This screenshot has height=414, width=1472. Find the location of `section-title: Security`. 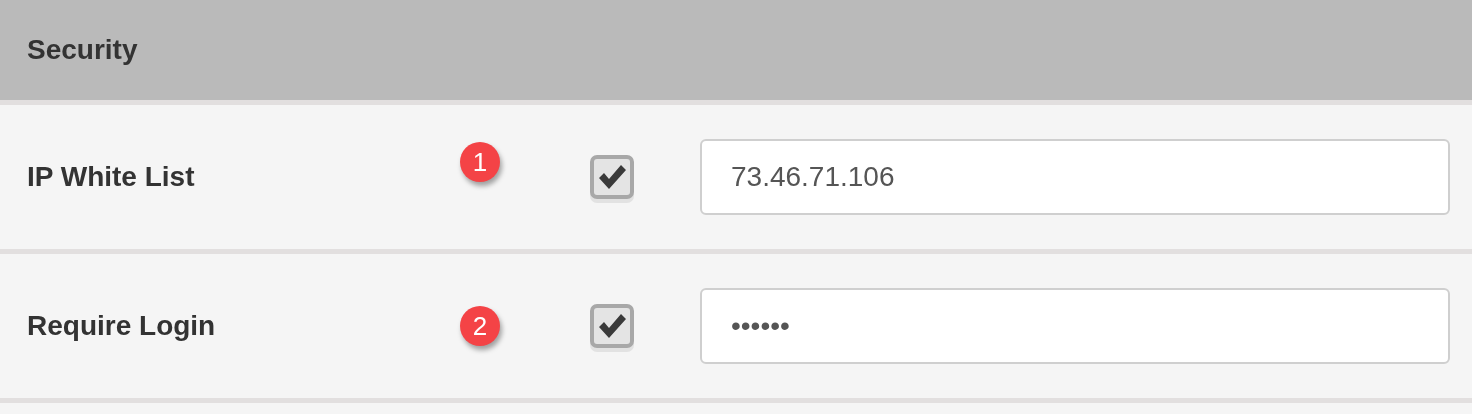

section-title: Security is located at coordinates (82, 50).